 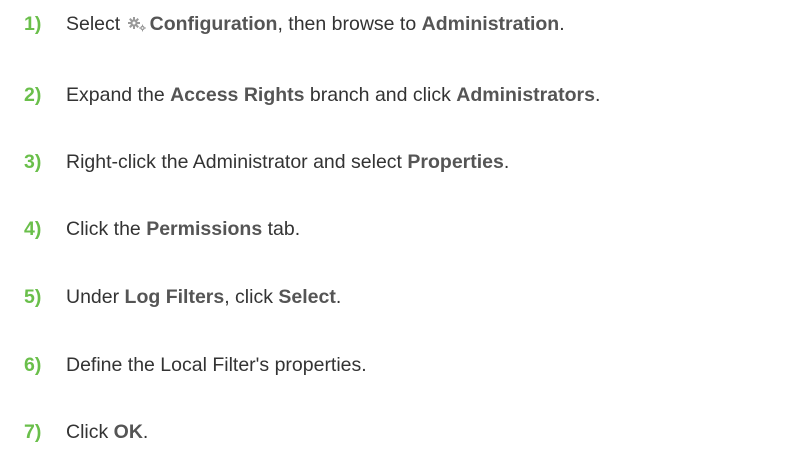 What do you see at coordinates (248, 297) in the screenshot?
I see `step-text-segment: , click` at bounding box center [248, 297].